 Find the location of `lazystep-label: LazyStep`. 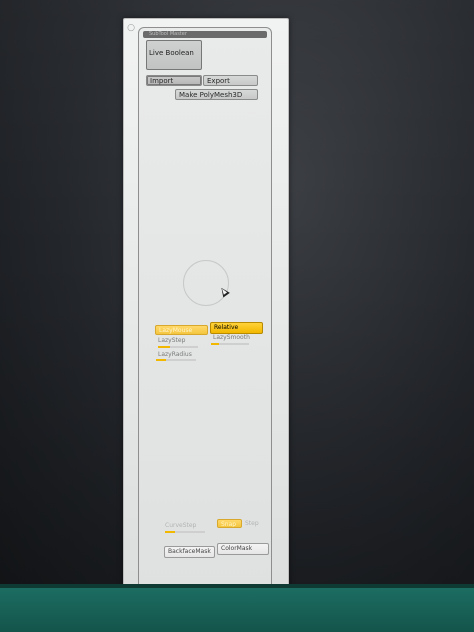

lazystep-label: LazyStep is located at coordinates (172, 340).